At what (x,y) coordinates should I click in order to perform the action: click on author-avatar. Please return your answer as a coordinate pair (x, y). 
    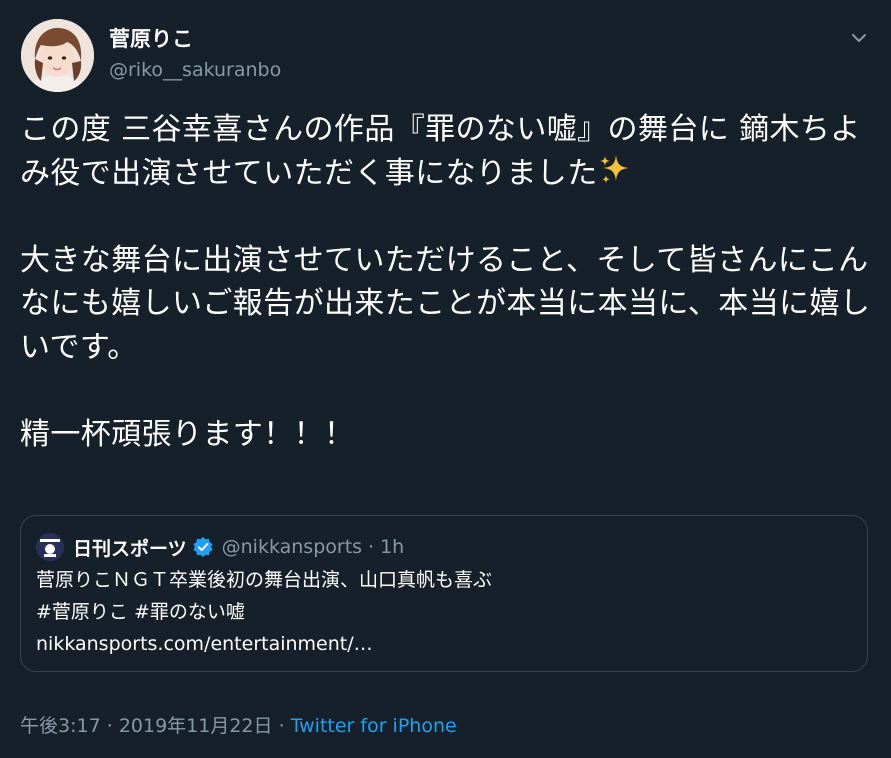
    Looking at the image, I should click on (57, 55).